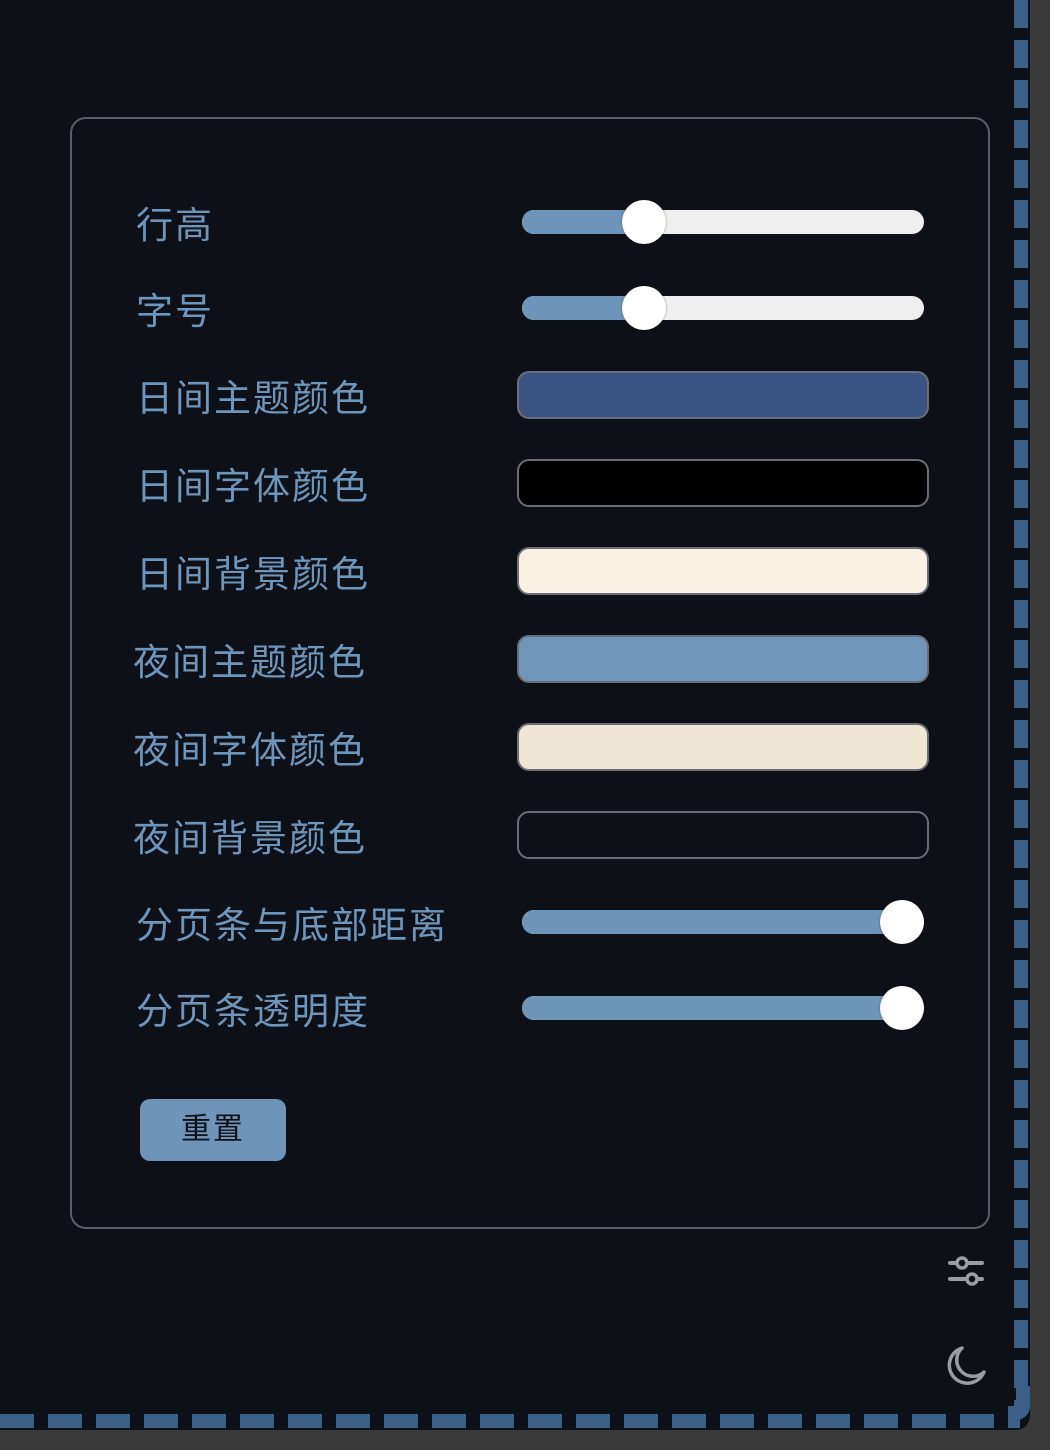 The height and width of the screenshot is (1450, 1050). I want to click on night-font-color-row: 夜间字体颜色, so click(530, 747).